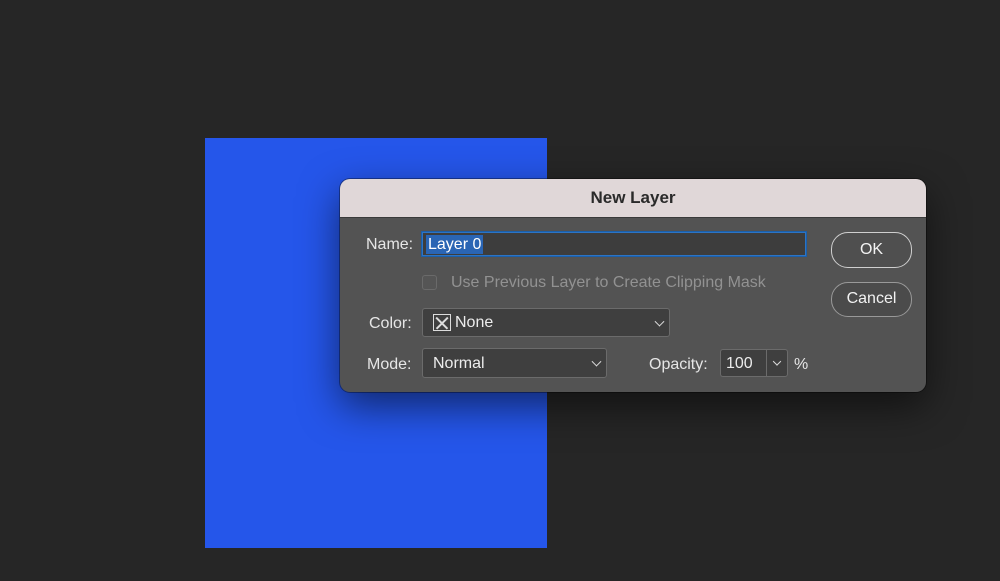  I want to click on dialog-title: New Layer, so click(633, 197).